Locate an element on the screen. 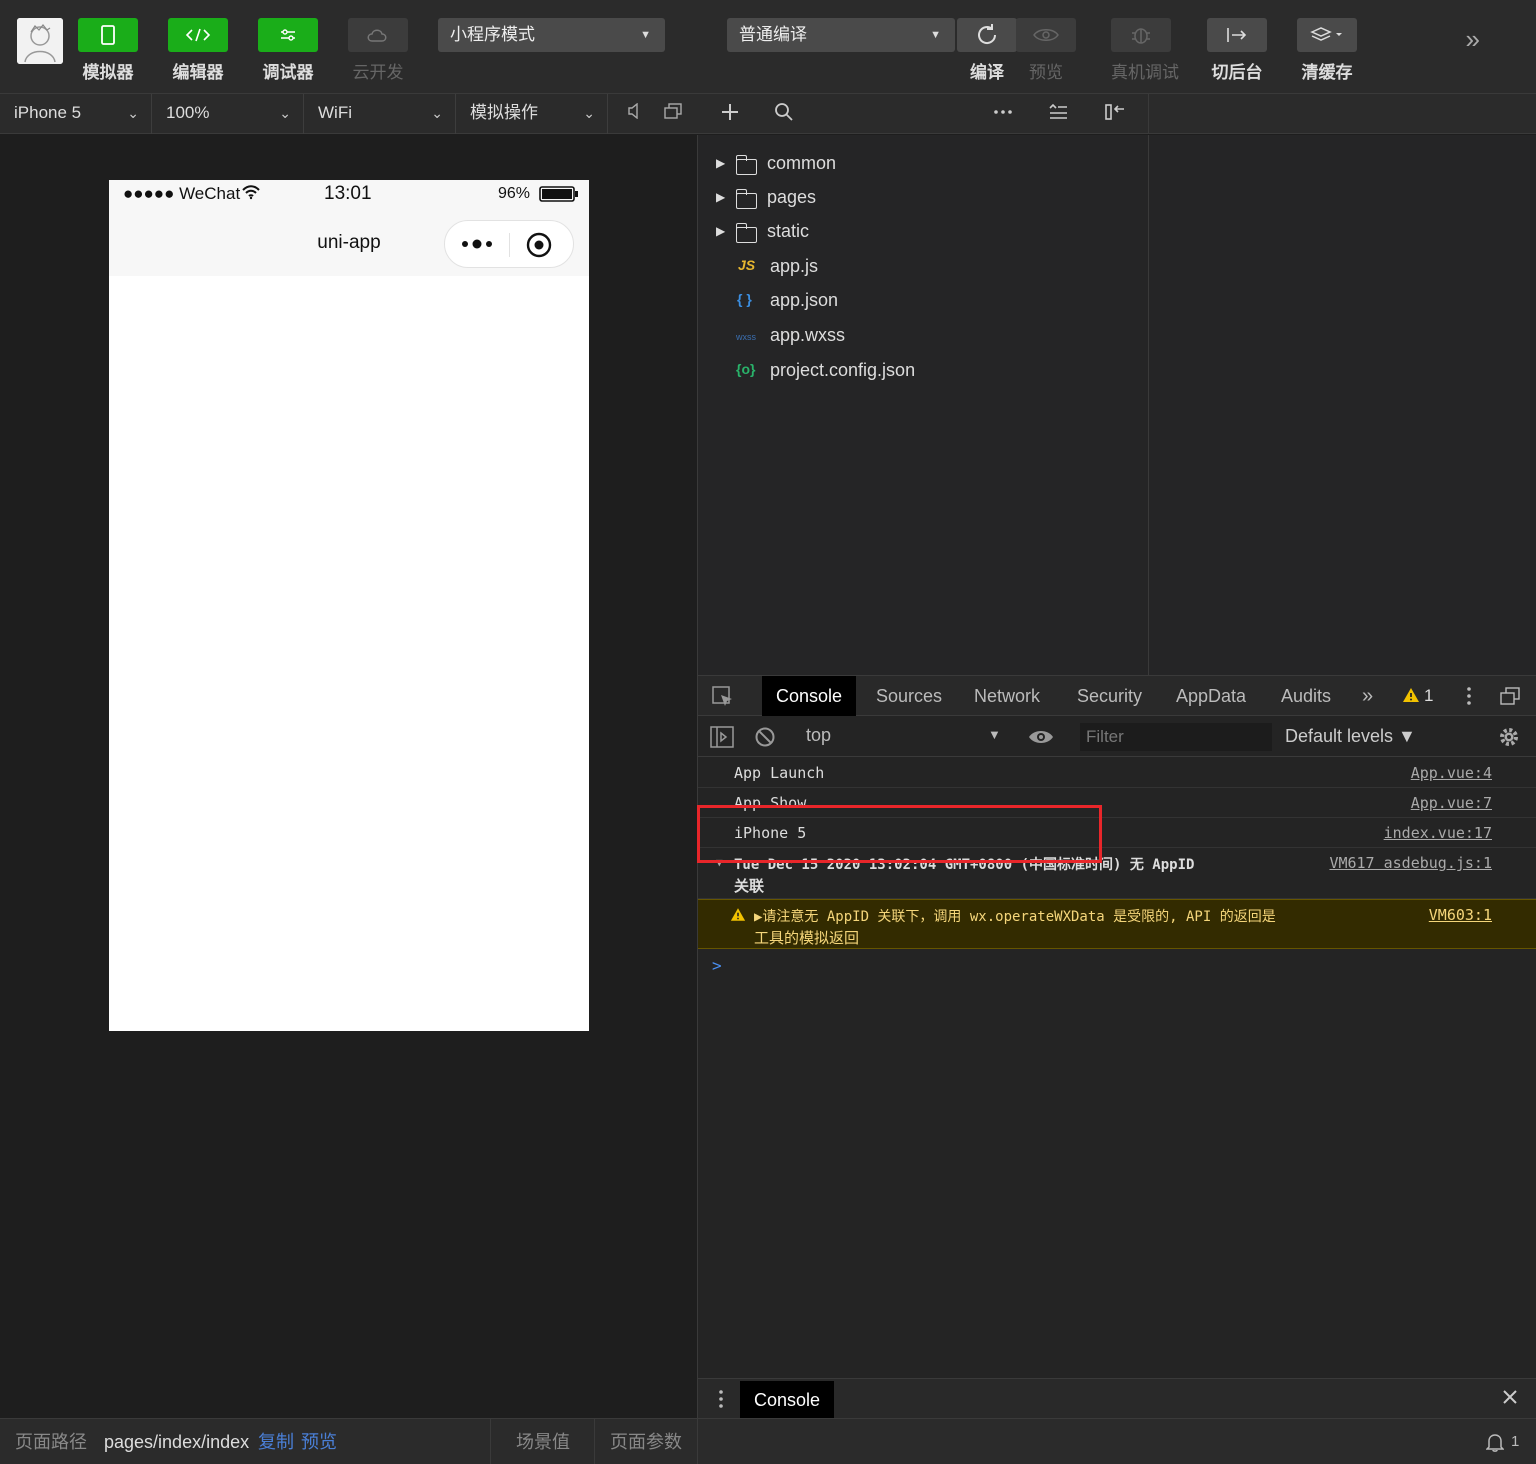 The image size is (1536, 1464). tree-item-label: common is located at coordinates (802, 163).